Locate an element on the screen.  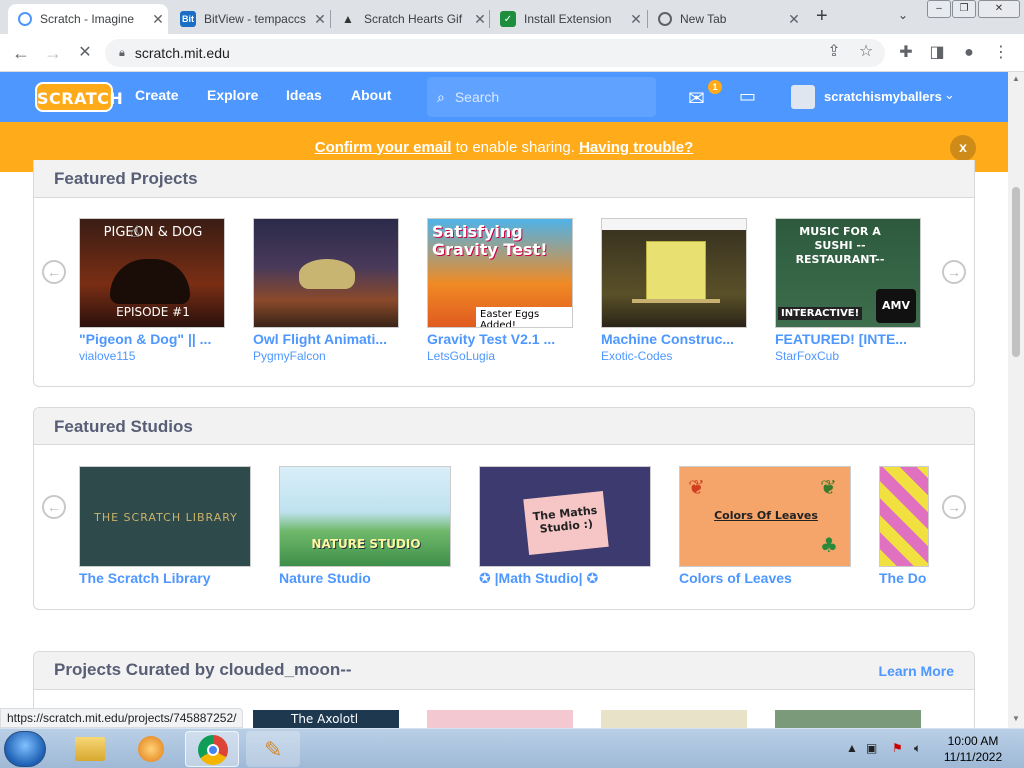
extensions-puzzle-icon: ✚ is located at coordinates (906, 53).